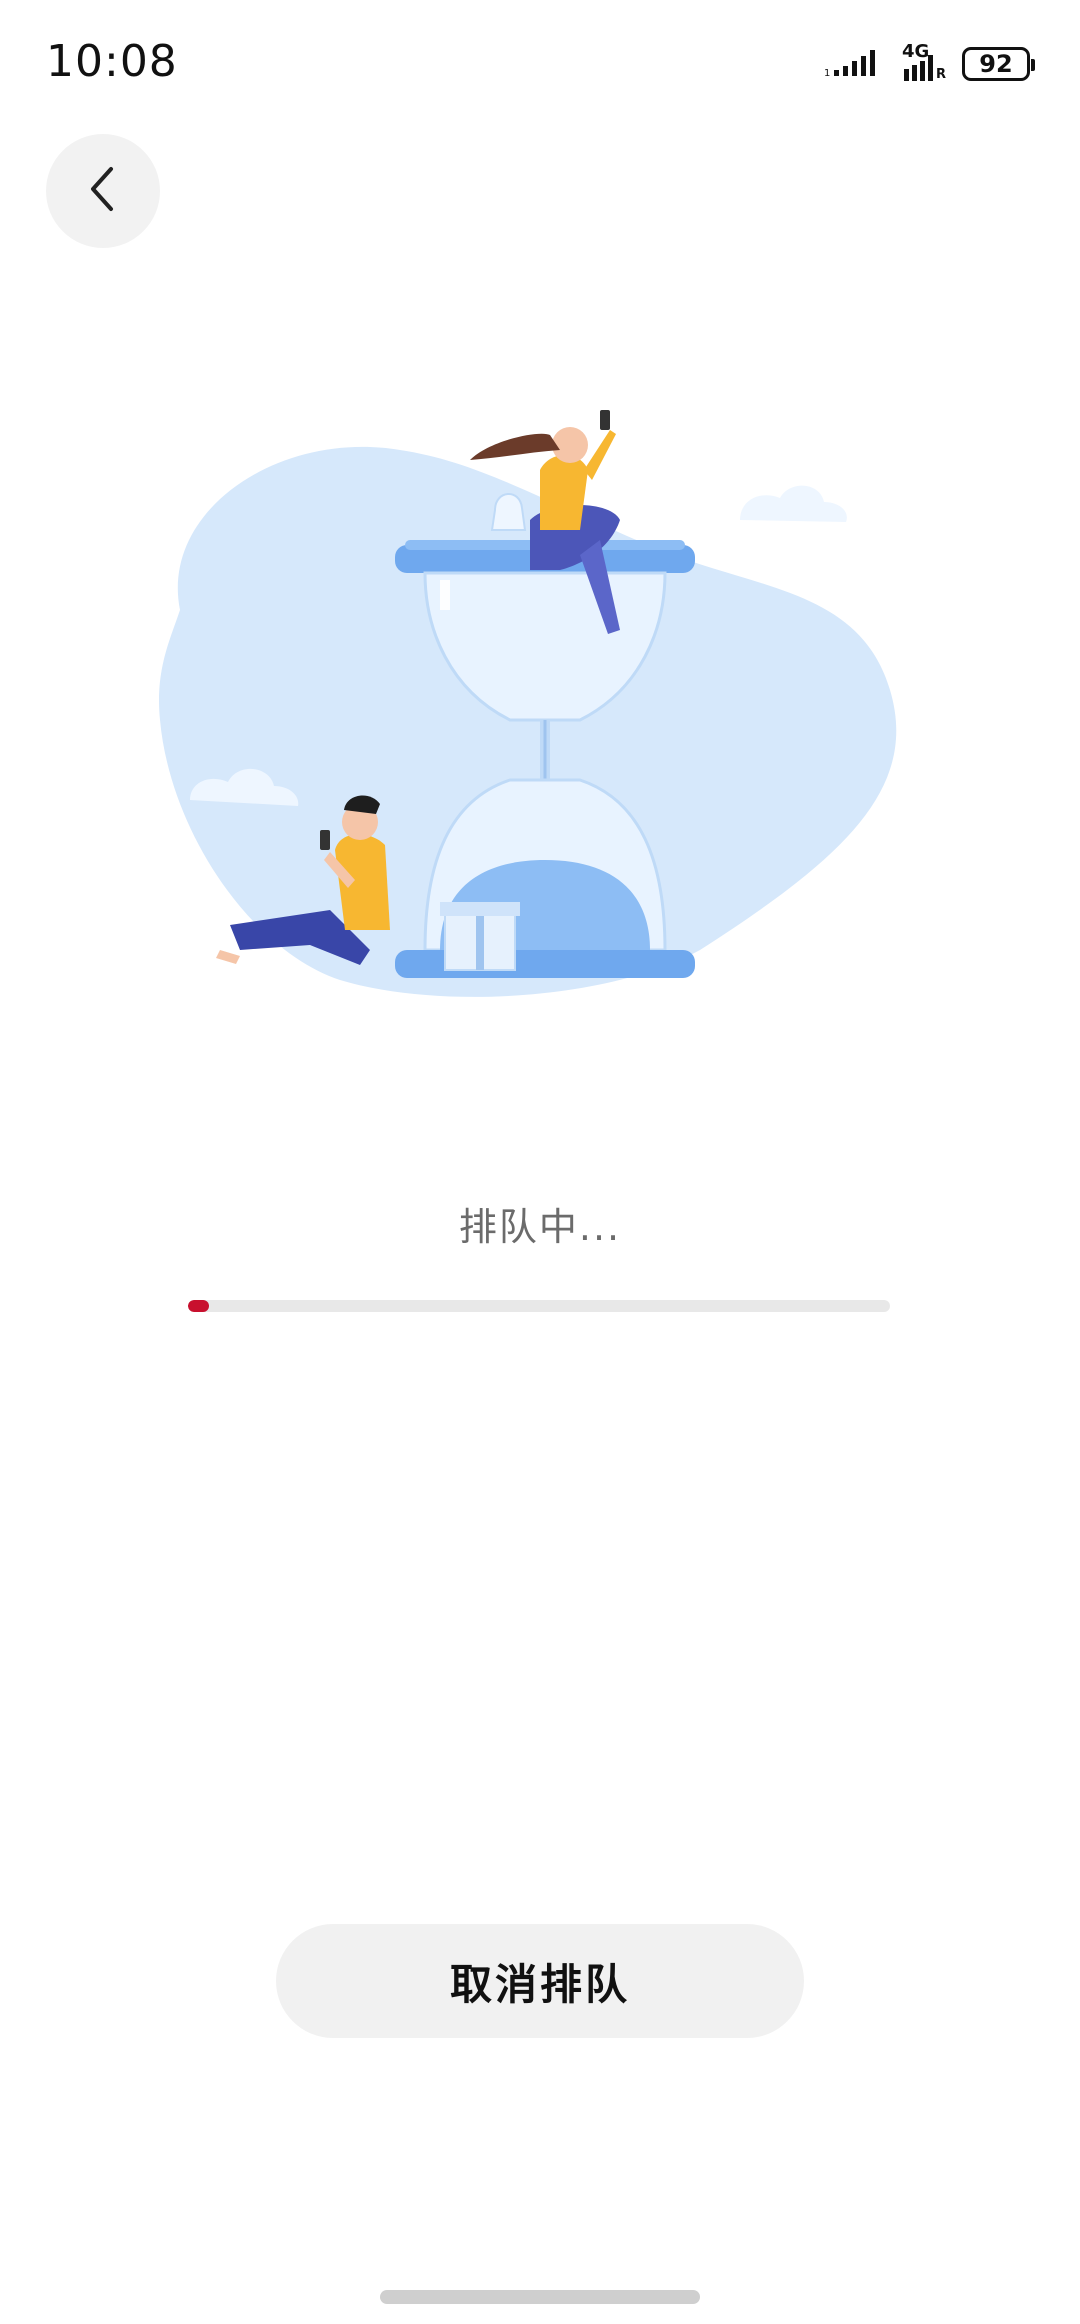  Describe the element at coordinates (540, 2297) in the screenshot. I see `home-indicator` at that location.